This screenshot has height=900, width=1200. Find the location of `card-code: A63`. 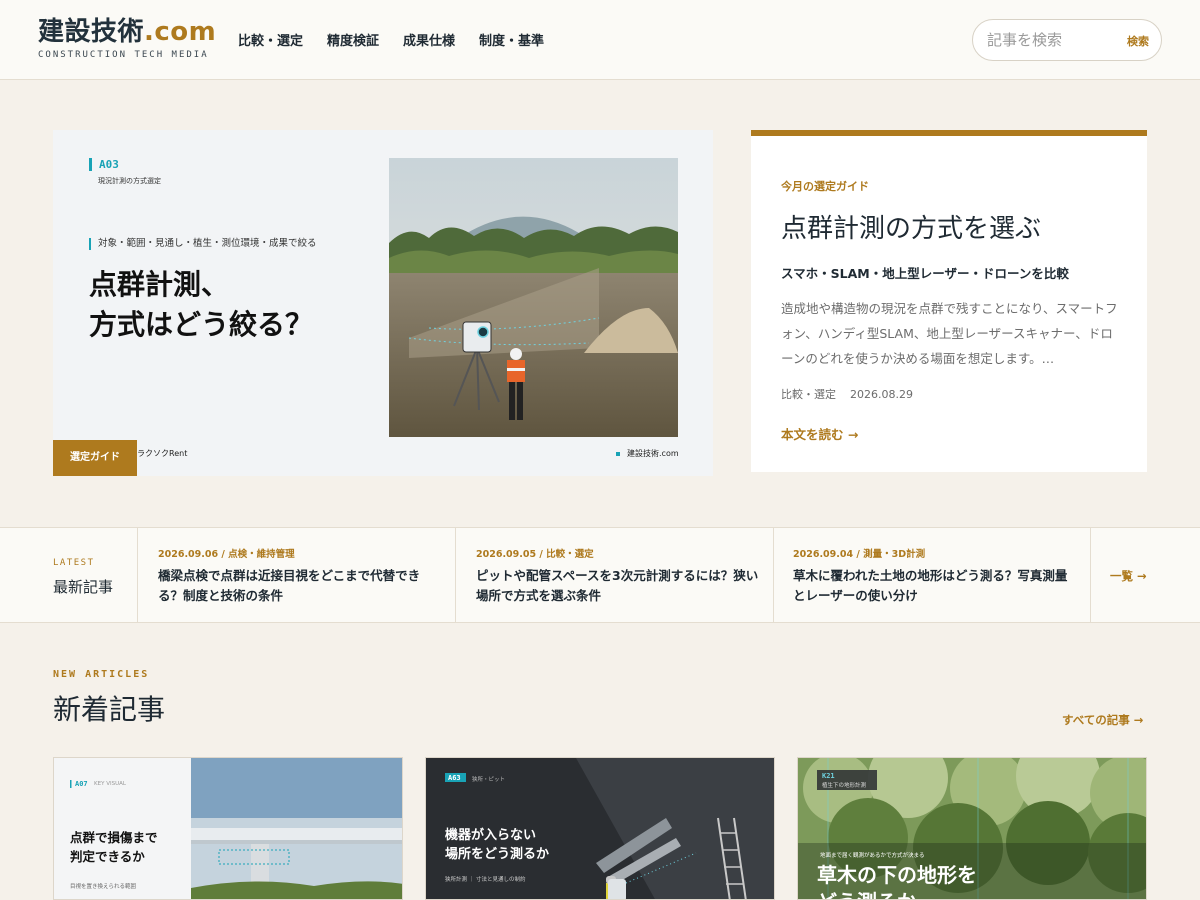

card-code: A63 is located at coordinates (454, 778).